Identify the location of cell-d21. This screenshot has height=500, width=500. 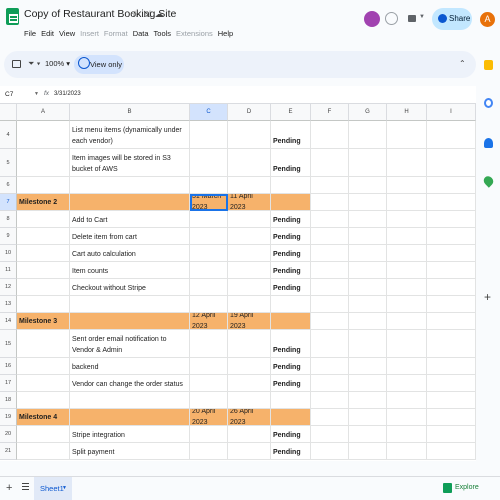
(249, 451).